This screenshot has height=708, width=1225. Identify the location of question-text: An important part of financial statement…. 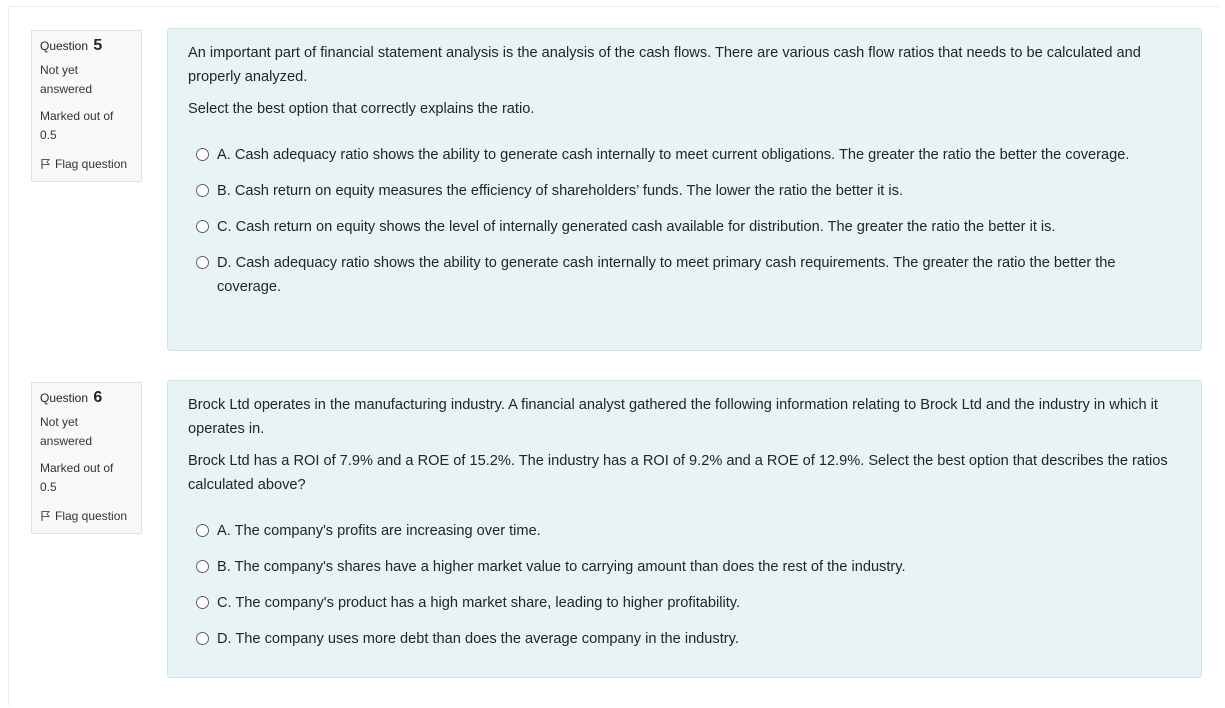
(684, 81).